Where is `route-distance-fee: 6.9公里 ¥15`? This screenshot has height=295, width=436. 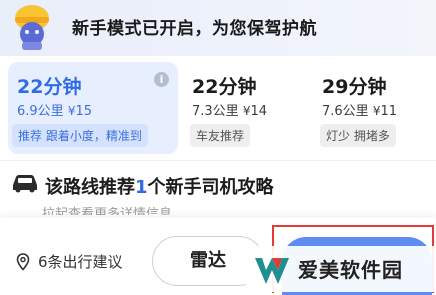 route-distance-fee: 6.9公里 ¥15 is located at coordinates (54, 109).